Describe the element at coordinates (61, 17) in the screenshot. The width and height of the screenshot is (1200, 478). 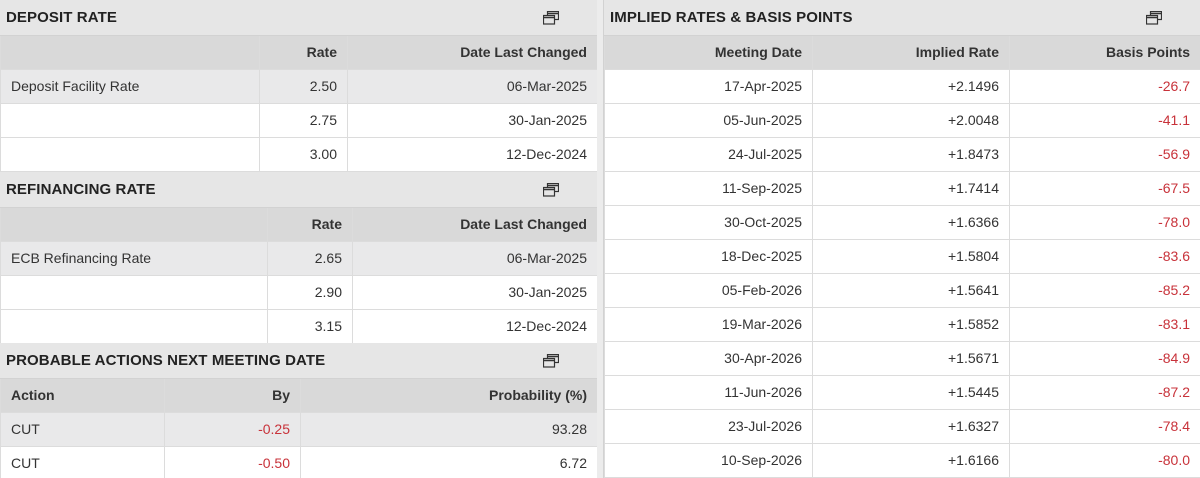
I see `panel-title: DEPOSIT RATE` at that location.